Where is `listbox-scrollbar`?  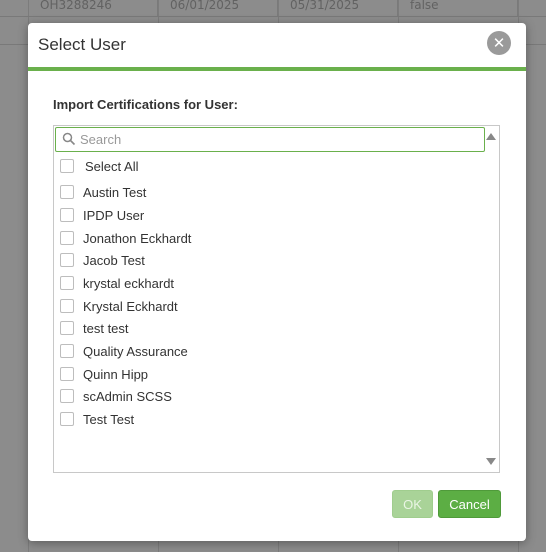 listbox-scrollbar is located at coordinates (491, 299).